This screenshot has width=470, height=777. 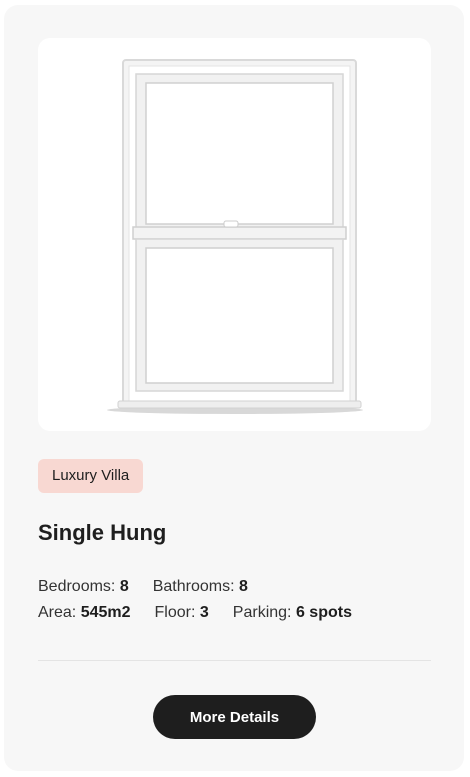 What do you see at coordinates (323, 612) in the screenshot?
I see `spec-value: 6 spots` at bounding box center [323, 612].